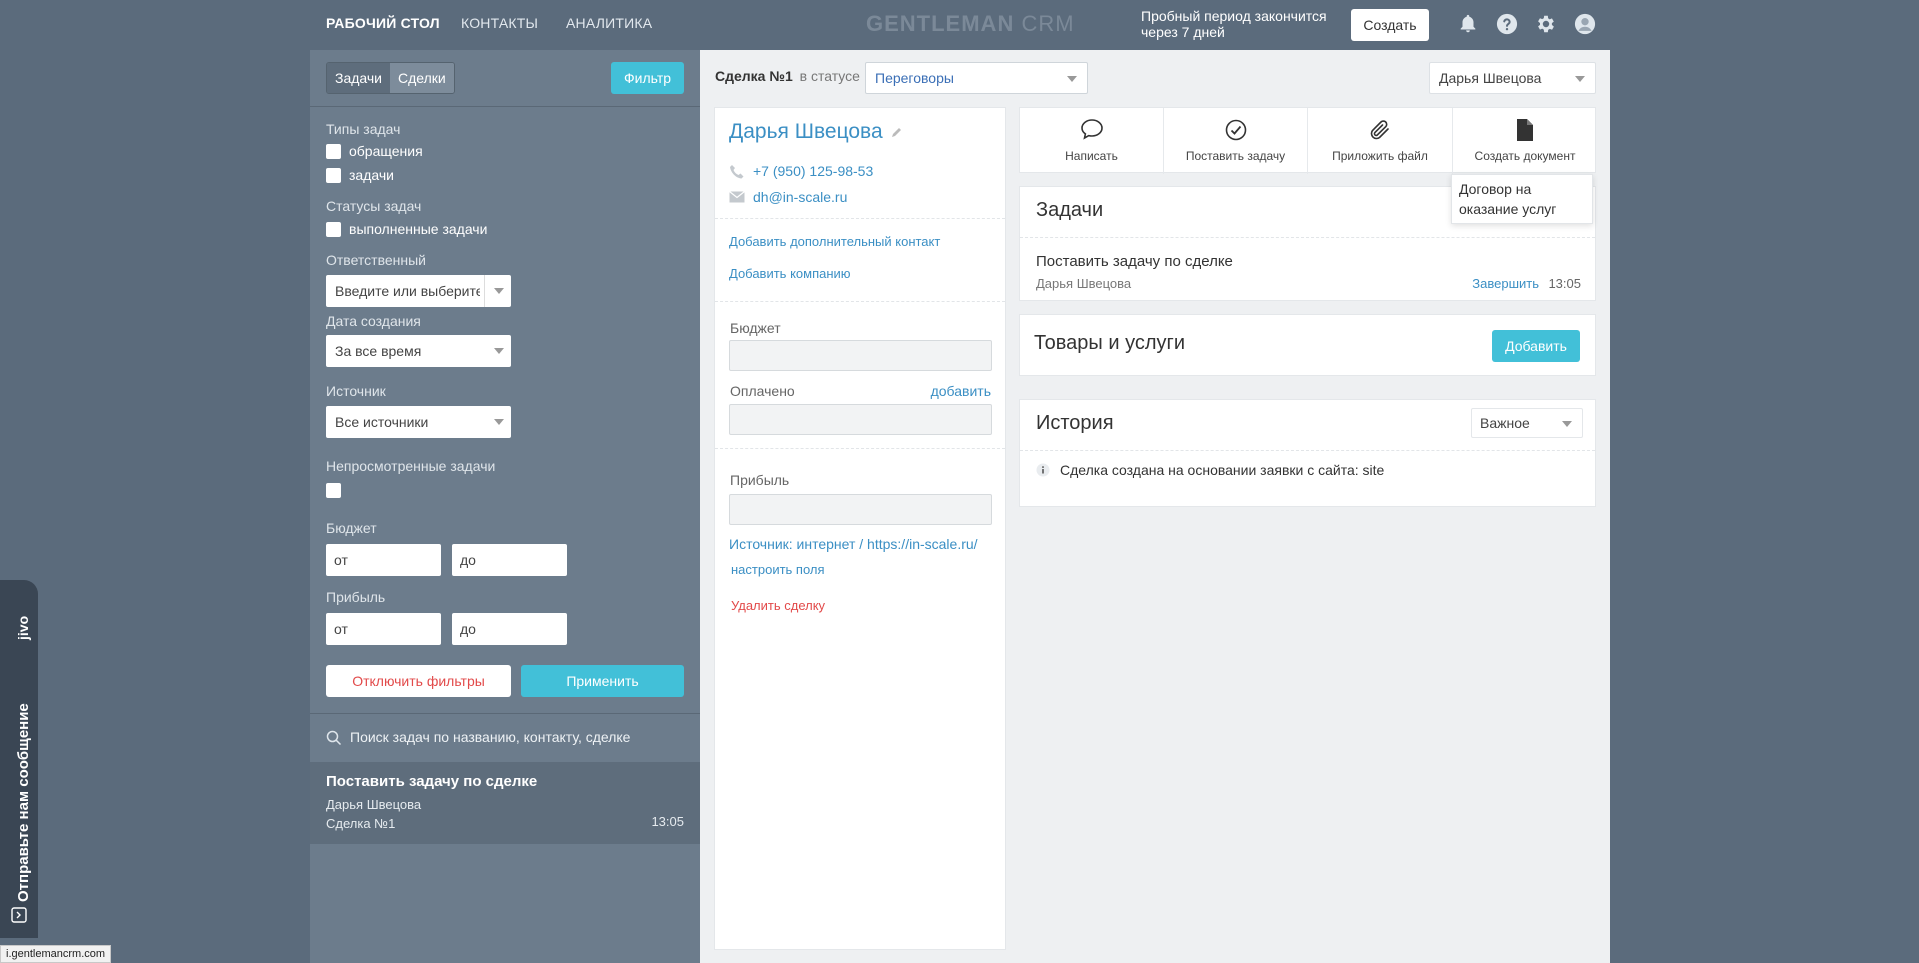 The image size is (1919, 963). What do you see at coordinates (418, 291) in the screenshot?
I see `responsible-select: Введите или выберите` at bounding box center [418, 291].